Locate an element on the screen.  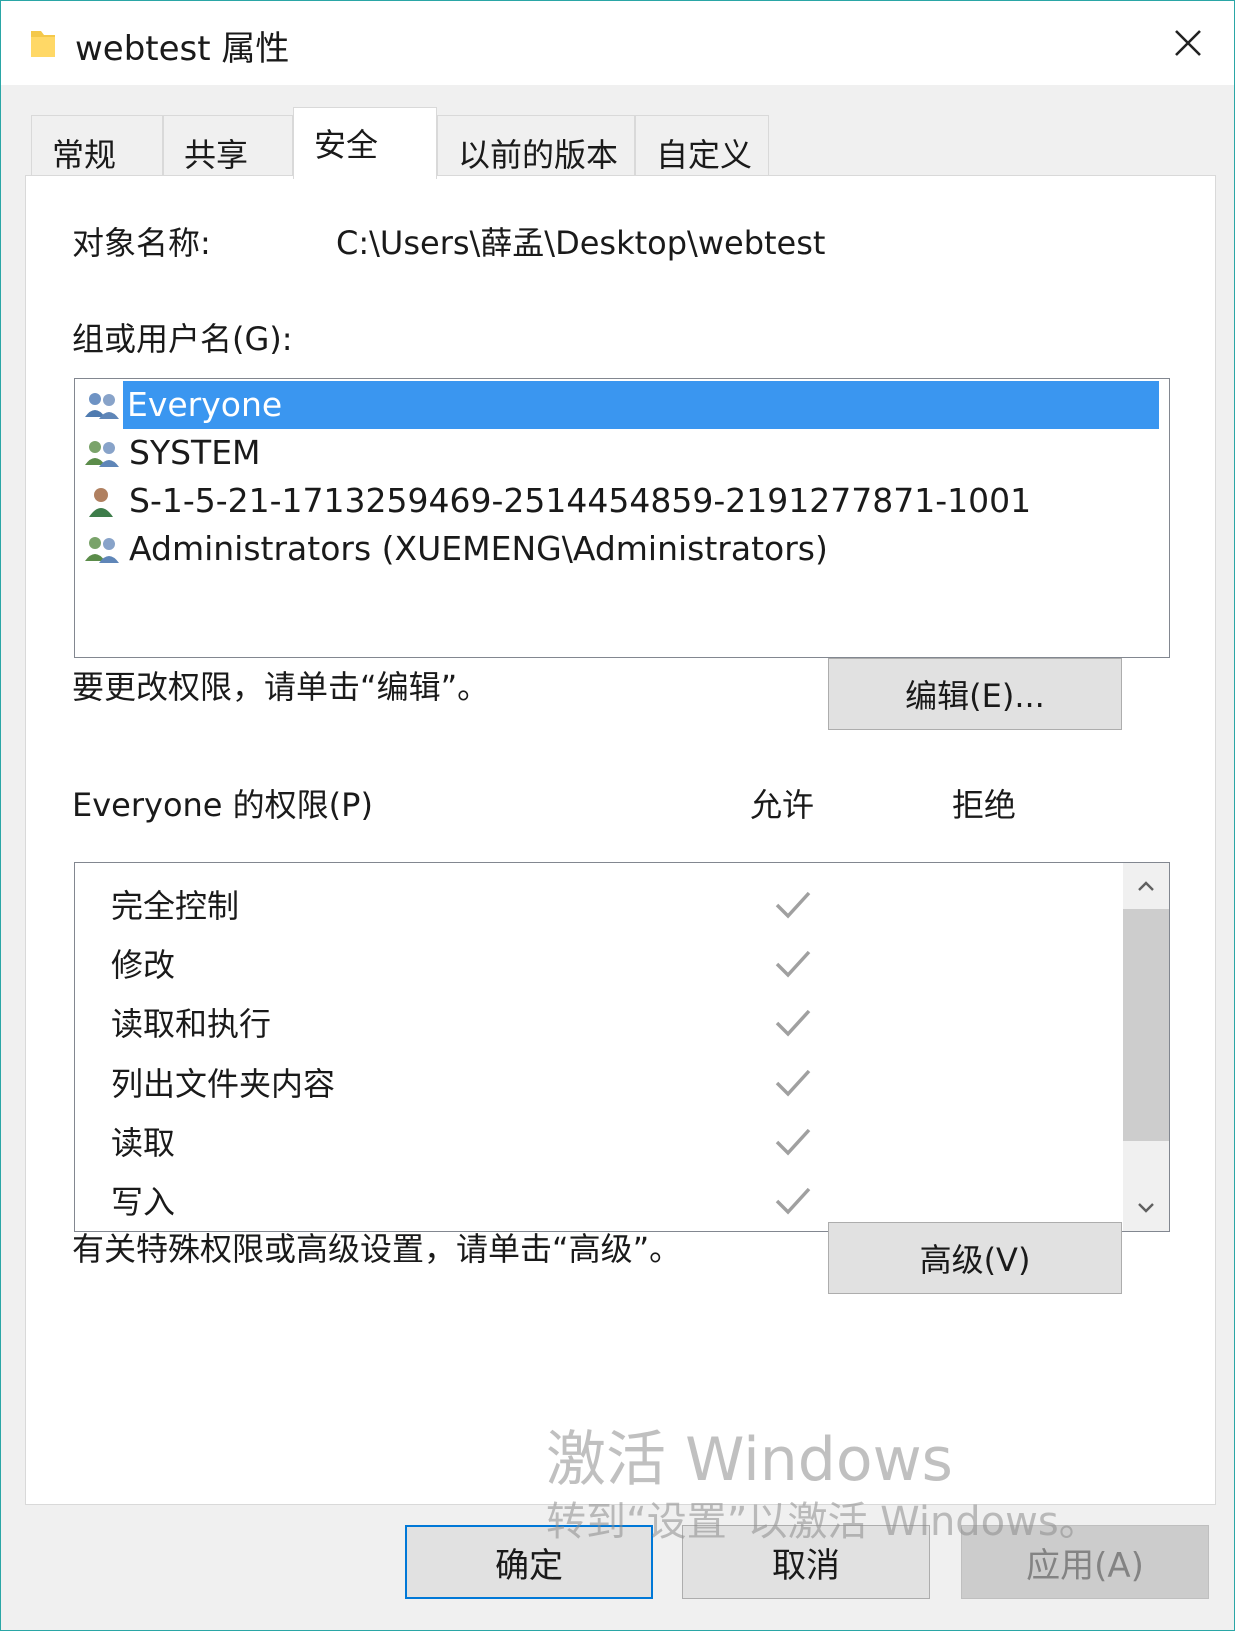
permission-name: 写入 is located at coordinates (143, 1202).